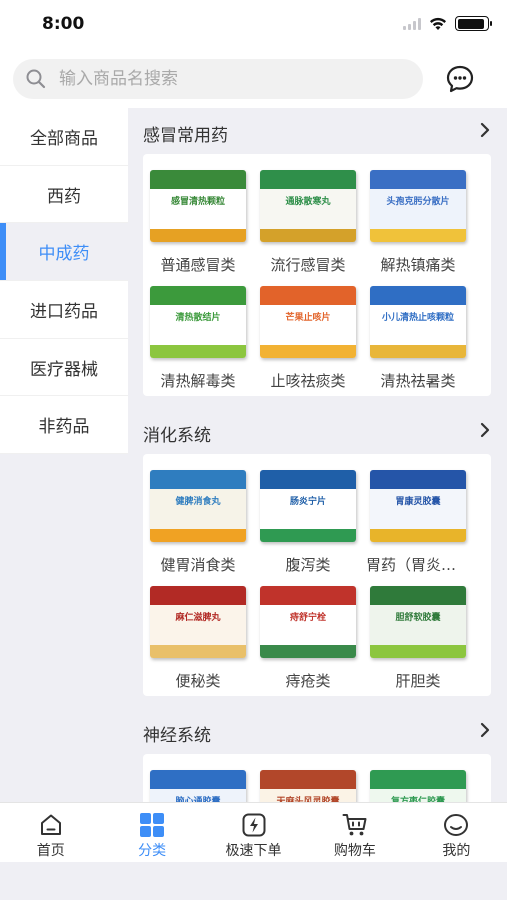 This screenshot has width=507, height=900. I want to click on search-box, so click(218, 79).